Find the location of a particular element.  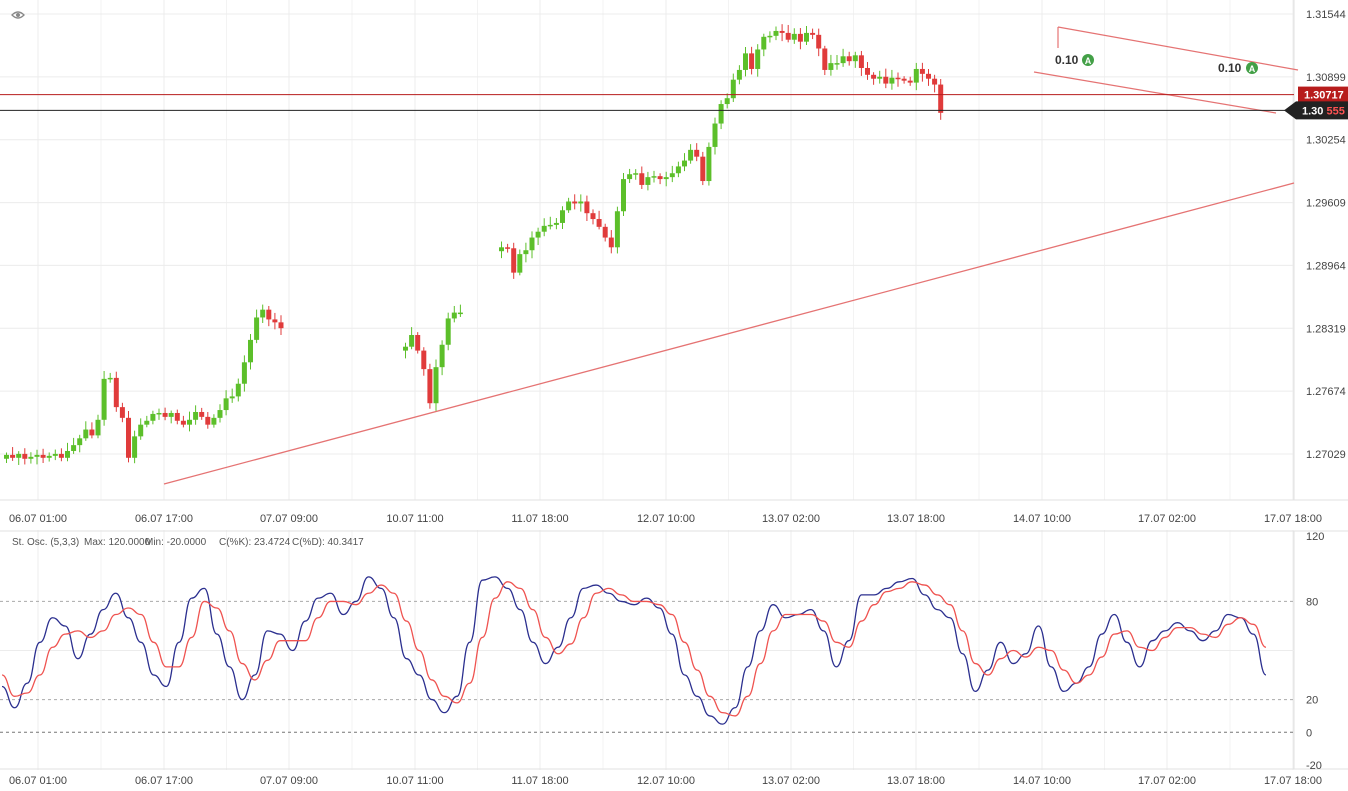

y-tick-label: 1.28964 is located at coordinates (1326, 266).